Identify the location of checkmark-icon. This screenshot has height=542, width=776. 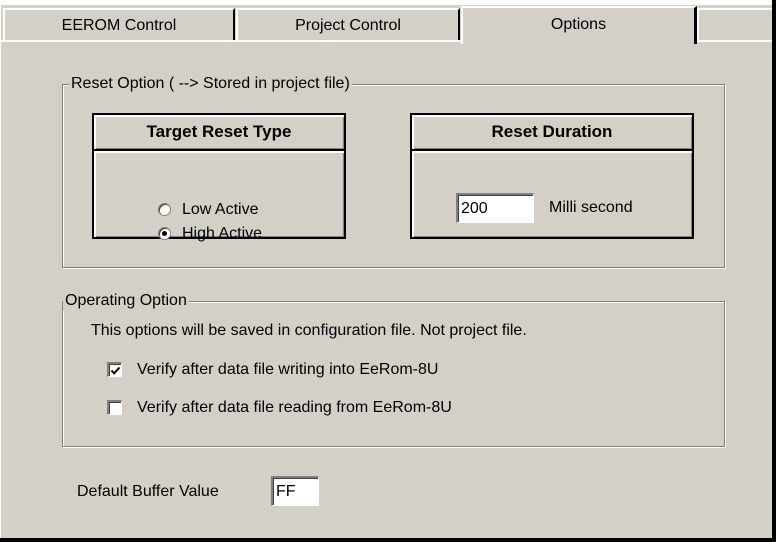
(115, 370).